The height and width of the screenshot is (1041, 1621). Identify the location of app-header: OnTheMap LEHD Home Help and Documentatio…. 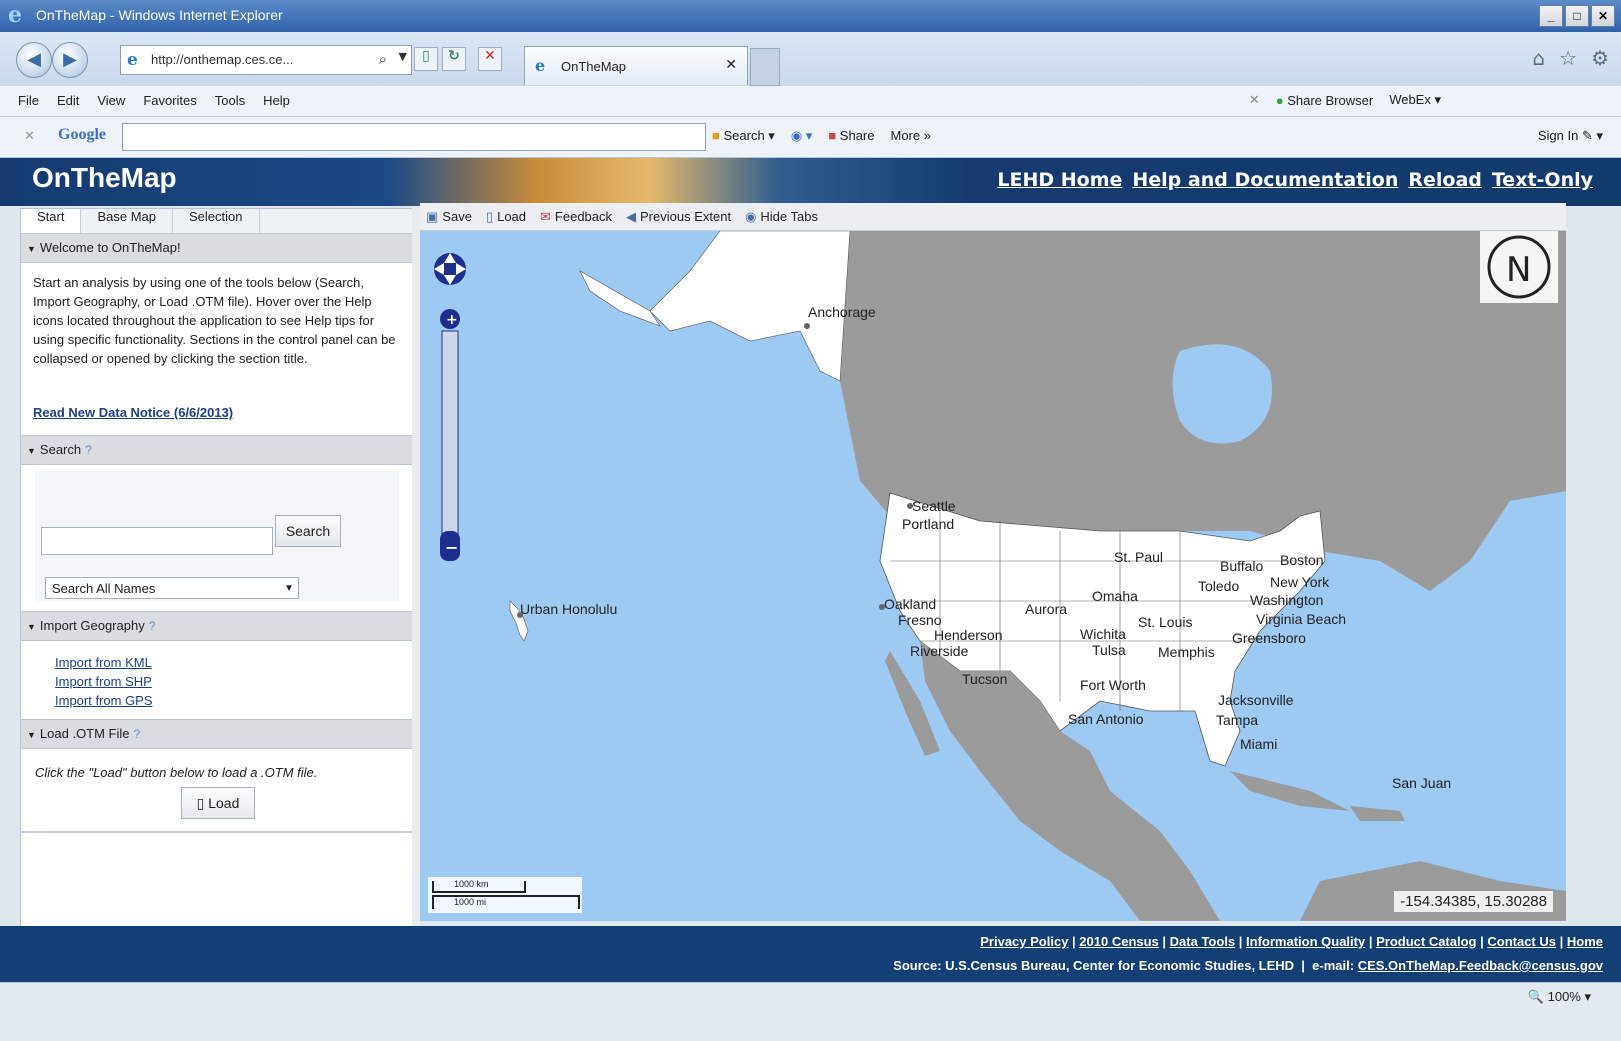
(810, 182).